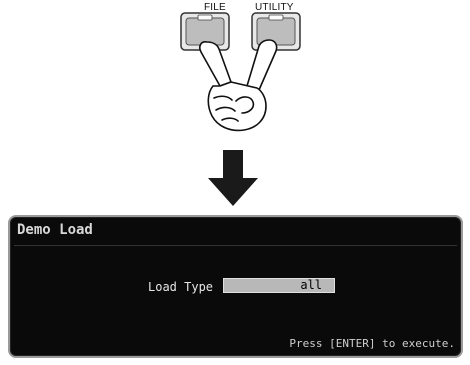  I want to click on arrow-down-icon, so click(233, 178).